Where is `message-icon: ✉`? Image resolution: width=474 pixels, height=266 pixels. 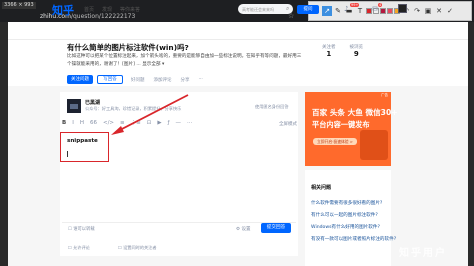 message-icon: ✉ is located at coordinates (375, 9).